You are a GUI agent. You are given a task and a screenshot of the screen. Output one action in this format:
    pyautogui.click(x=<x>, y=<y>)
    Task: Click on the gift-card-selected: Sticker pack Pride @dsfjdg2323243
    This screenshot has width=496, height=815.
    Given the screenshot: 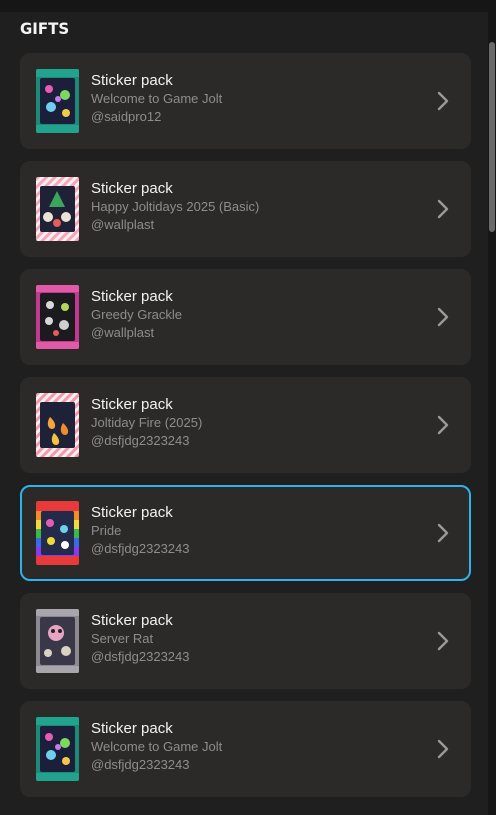 What is the action you would take?
    pyautogui.click(x=245, y=533)
    